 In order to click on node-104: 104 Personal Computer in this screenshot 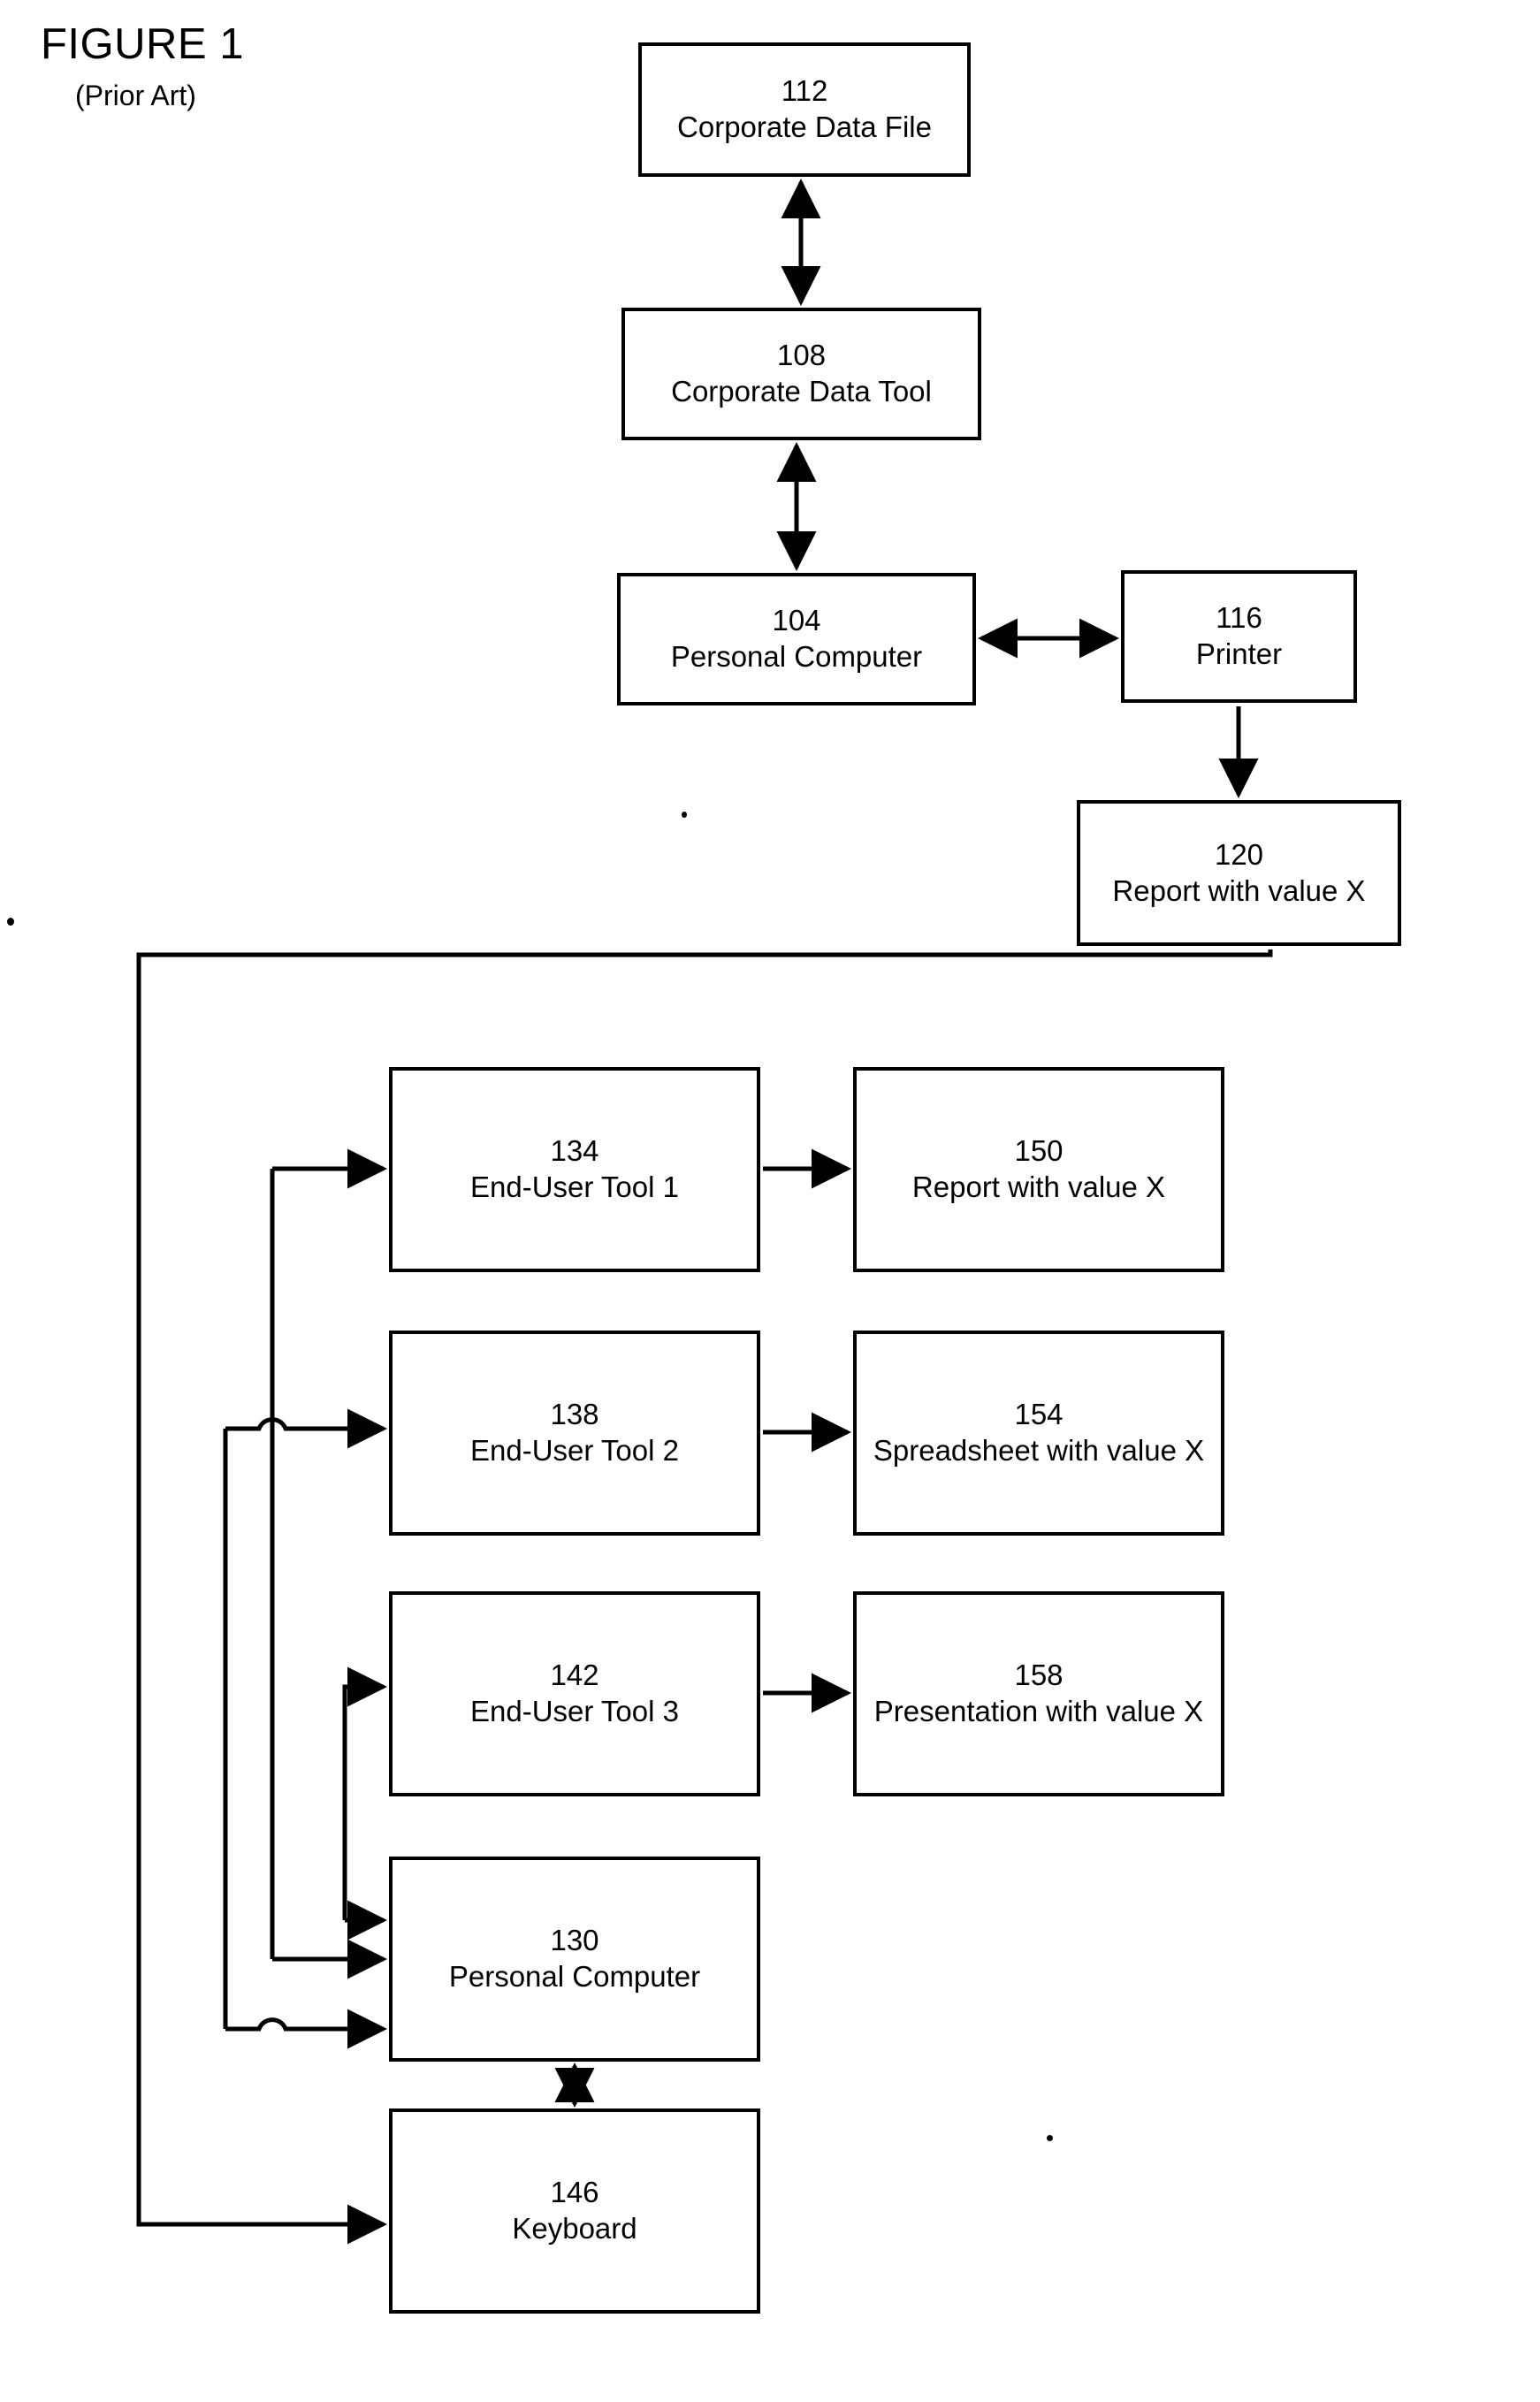, I will do `click(797, 639)`.